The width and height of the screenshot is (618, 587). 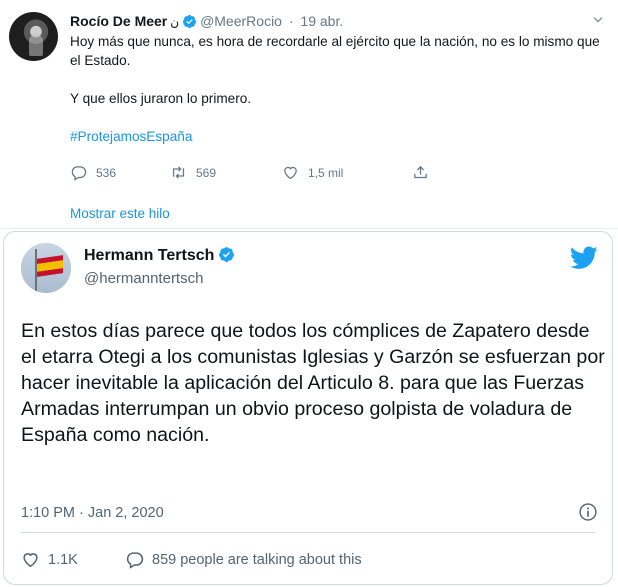 I want to click on talking-about-text: 859 people are talking about this, so click(x=257, y=559).